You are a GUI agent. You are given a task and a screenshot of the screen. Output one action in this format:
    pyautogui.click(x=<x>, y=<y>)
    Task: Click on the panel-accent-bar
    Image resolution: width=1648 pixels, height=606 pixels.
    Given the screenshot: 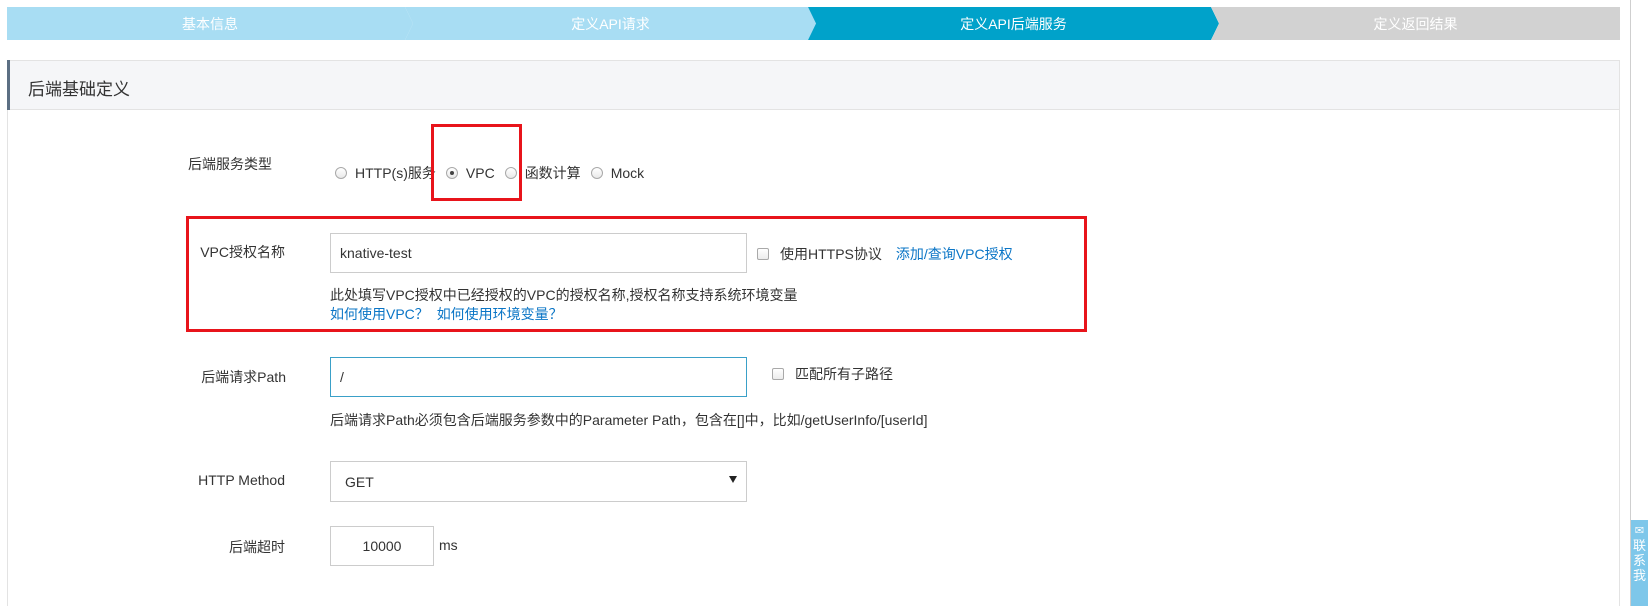 What is the action you would take?
    pyautogui.click(x=8, y=85)
    